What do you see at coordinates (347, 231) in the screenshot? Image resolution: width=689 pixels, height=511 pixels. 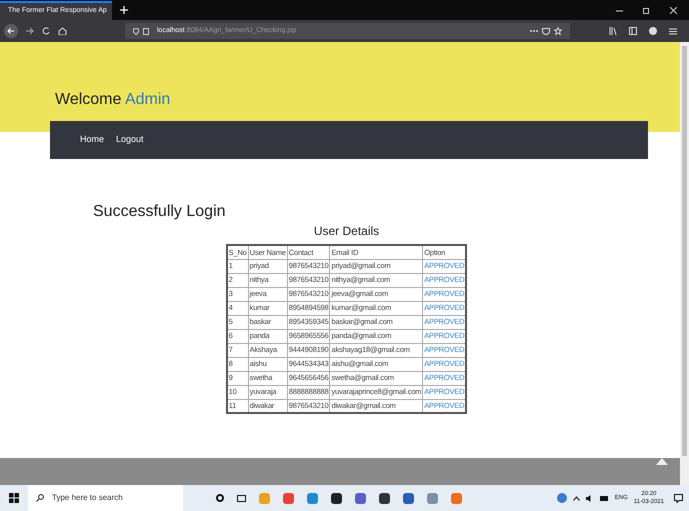 I see `table-title: User Details` at bounding box center [347, 231].